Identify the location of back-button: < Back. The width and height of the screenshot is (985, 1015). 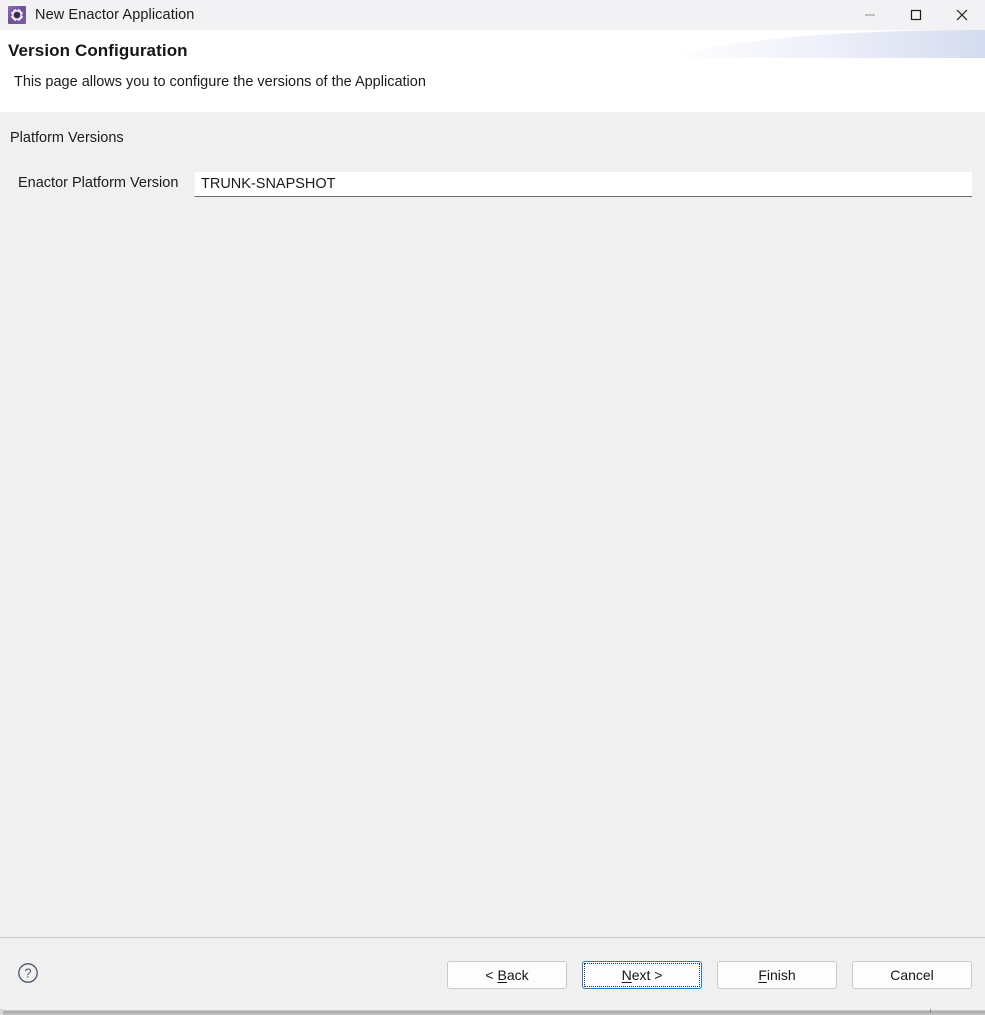
(507, 975).